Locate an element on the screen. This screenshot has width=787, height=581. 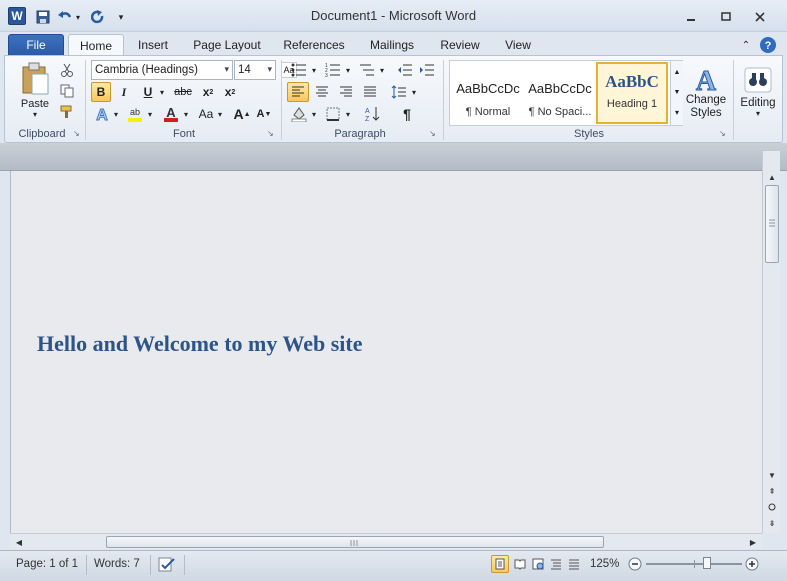
tab-mailings: Mailings is located at coordinates (392, 45).